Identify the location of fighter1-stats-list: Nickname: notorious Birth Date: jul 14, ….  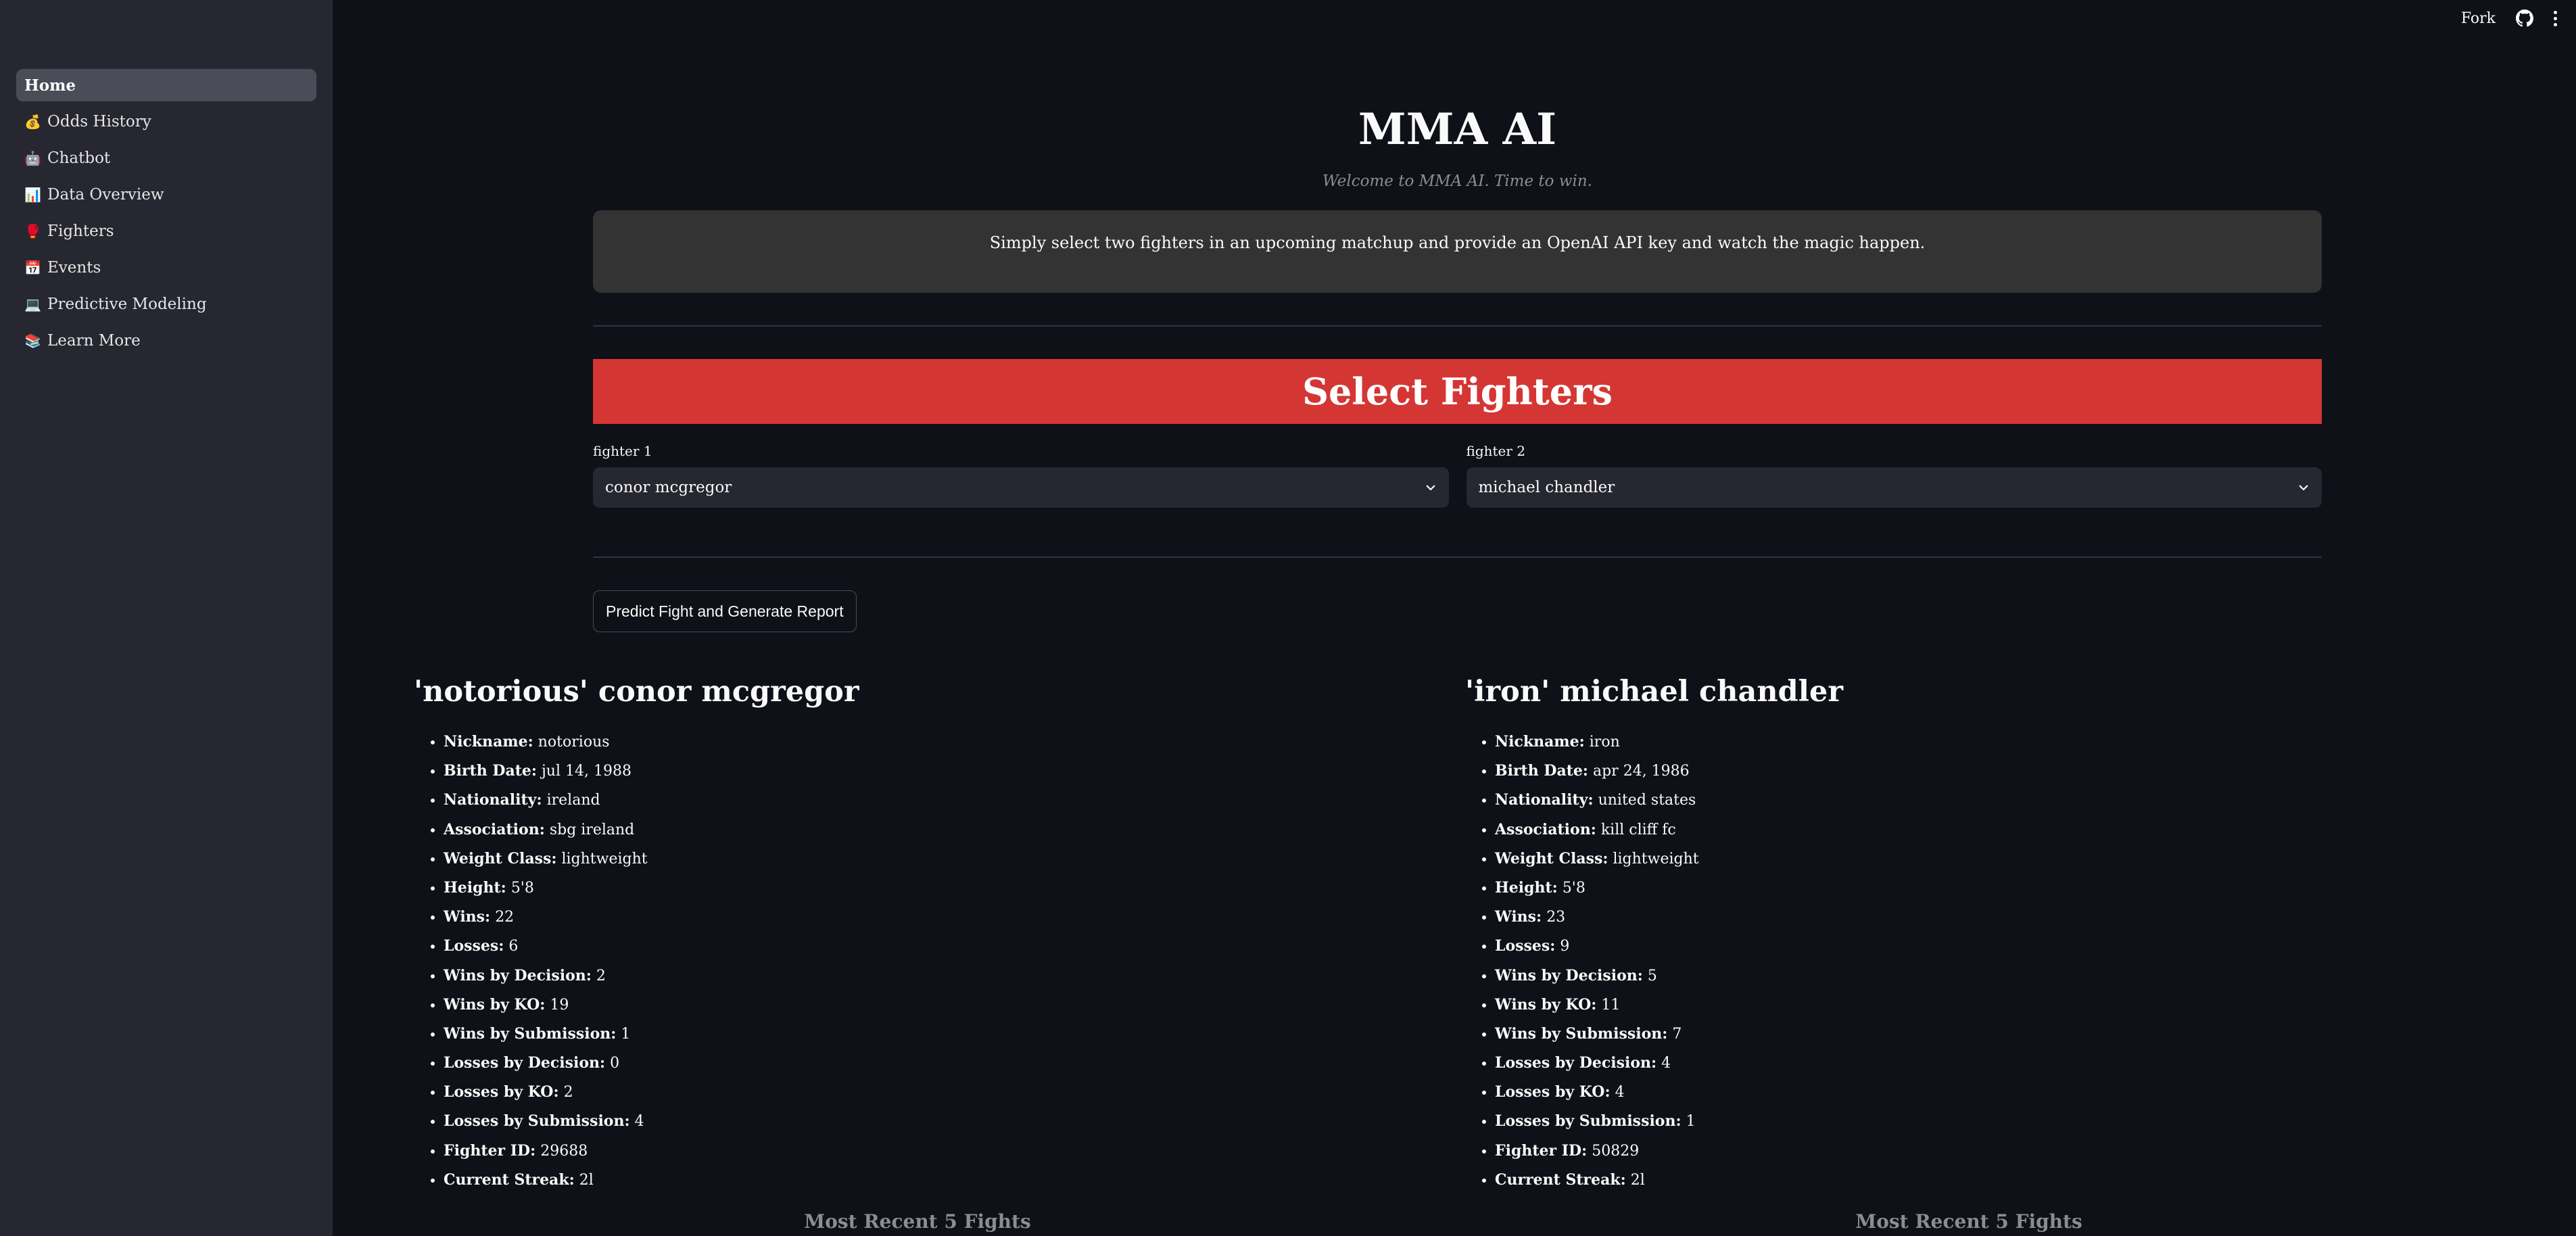
(921, 961).